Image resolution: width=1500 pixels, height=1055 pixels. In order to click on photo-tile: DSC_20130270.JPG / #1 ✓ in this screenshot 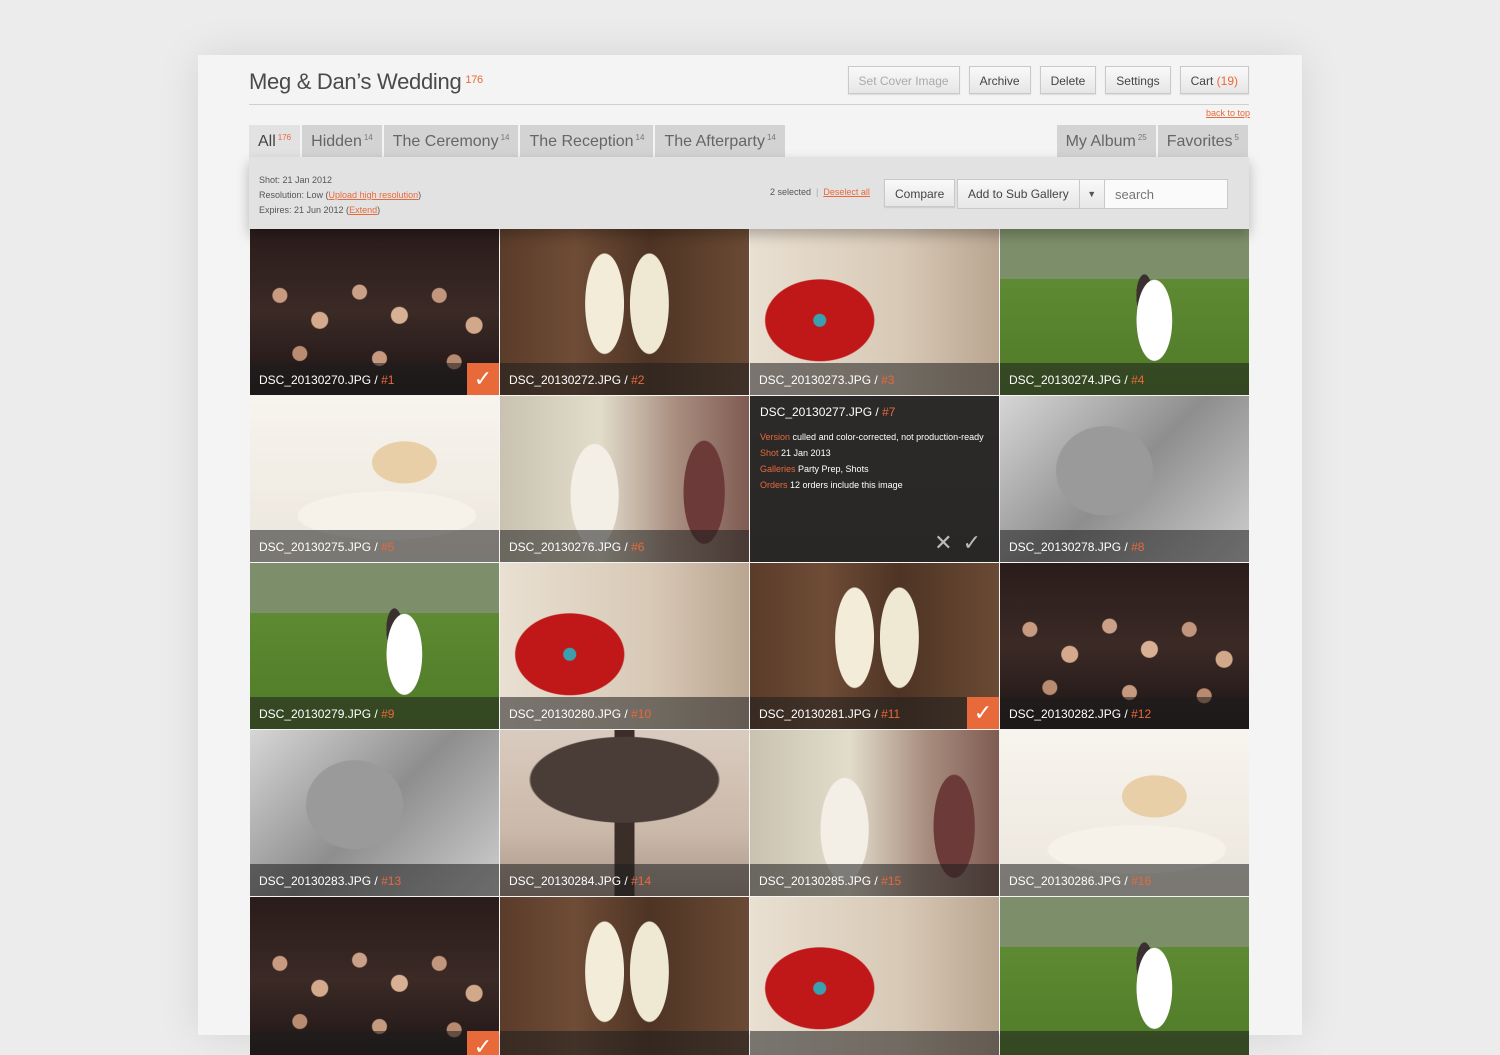, I will do `click(374, 312)`.